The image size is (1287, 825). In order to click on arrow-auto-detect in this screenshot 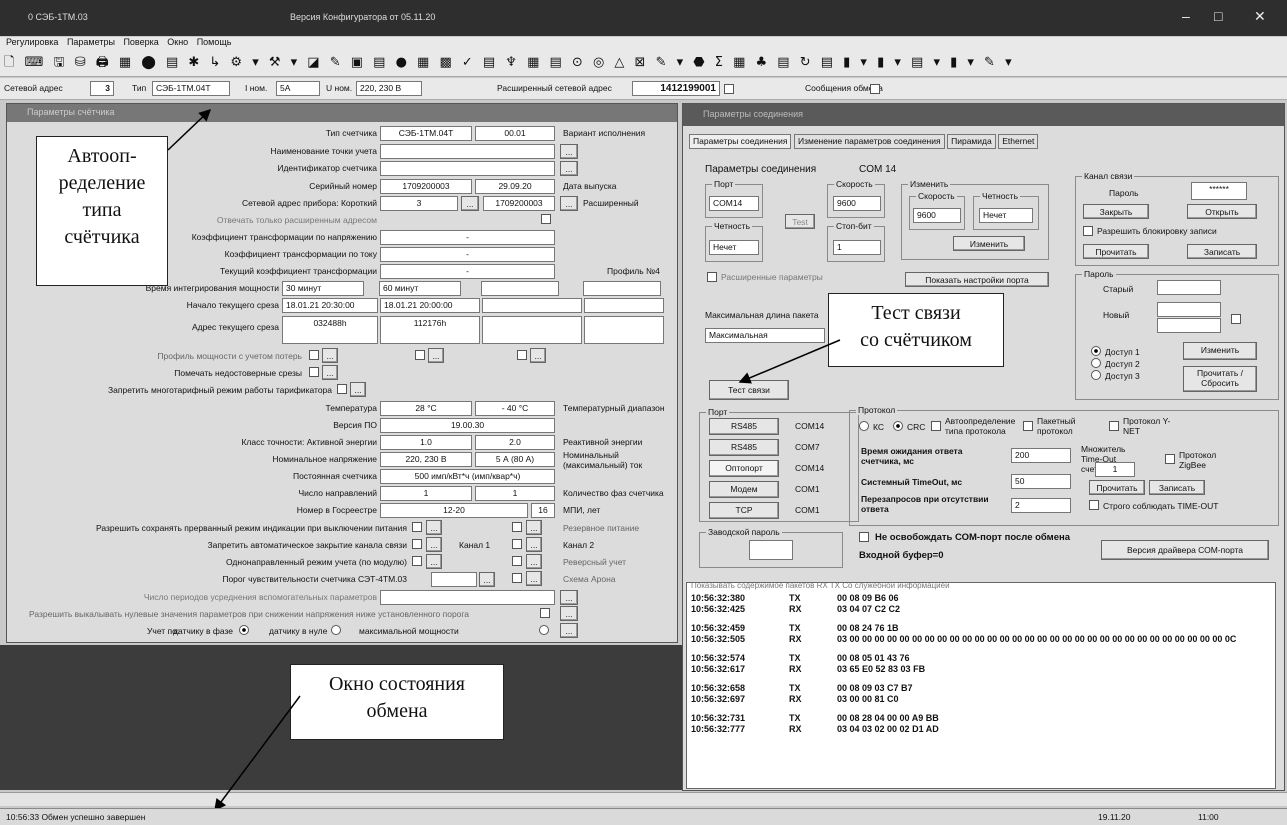, I will do `click(189, 129)`.